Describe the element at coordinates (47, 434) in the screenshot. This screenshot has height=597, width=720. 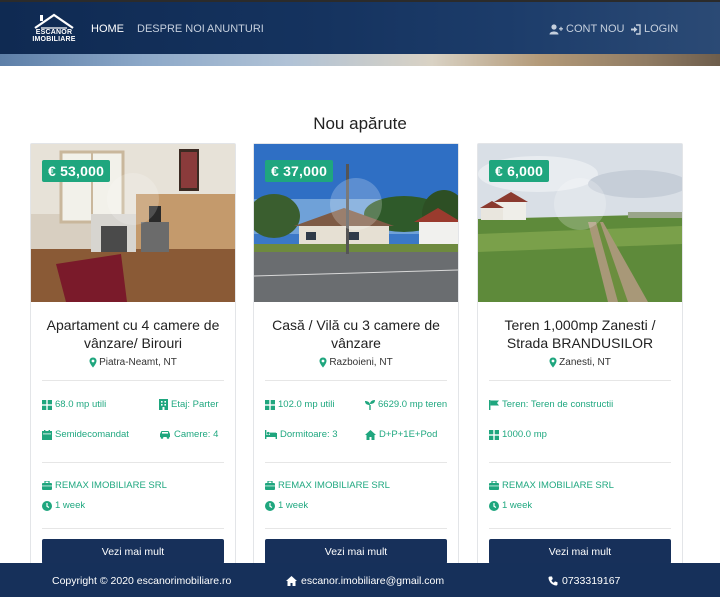
I see `calendar-icon` at that location.